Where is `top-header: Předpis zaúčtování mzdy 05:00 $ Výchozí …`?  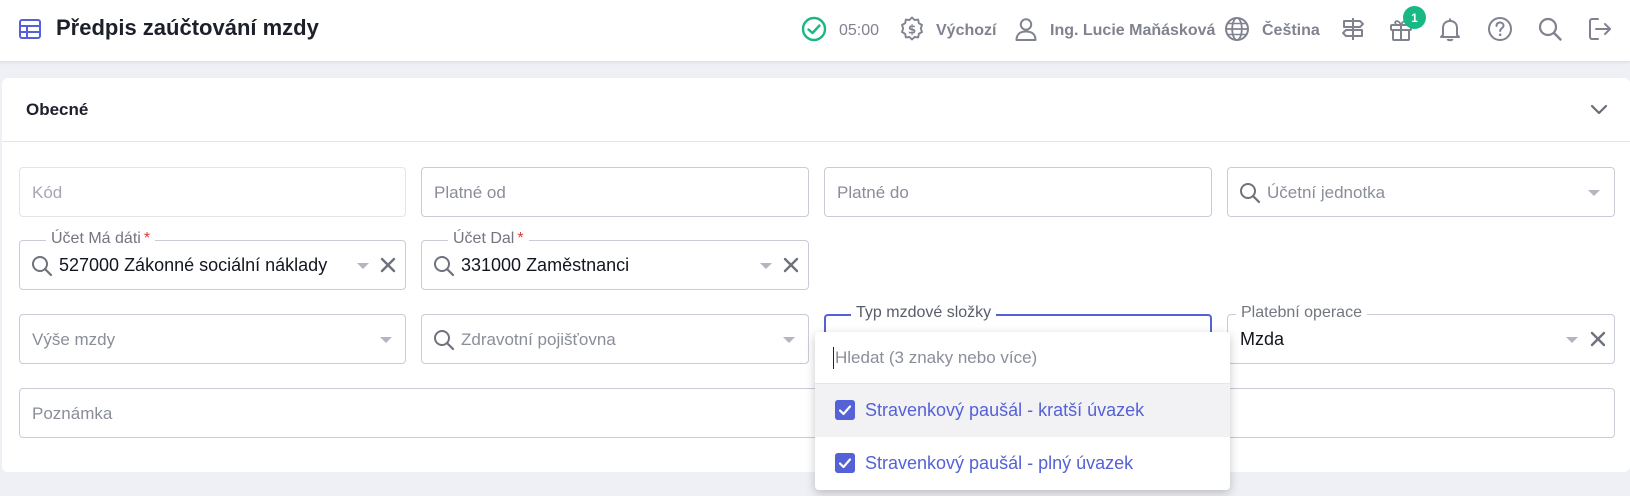
top-header: Předpis zaúčtování mzdy 05:00 $ Výchozí … is located at coordinates (815, 31).